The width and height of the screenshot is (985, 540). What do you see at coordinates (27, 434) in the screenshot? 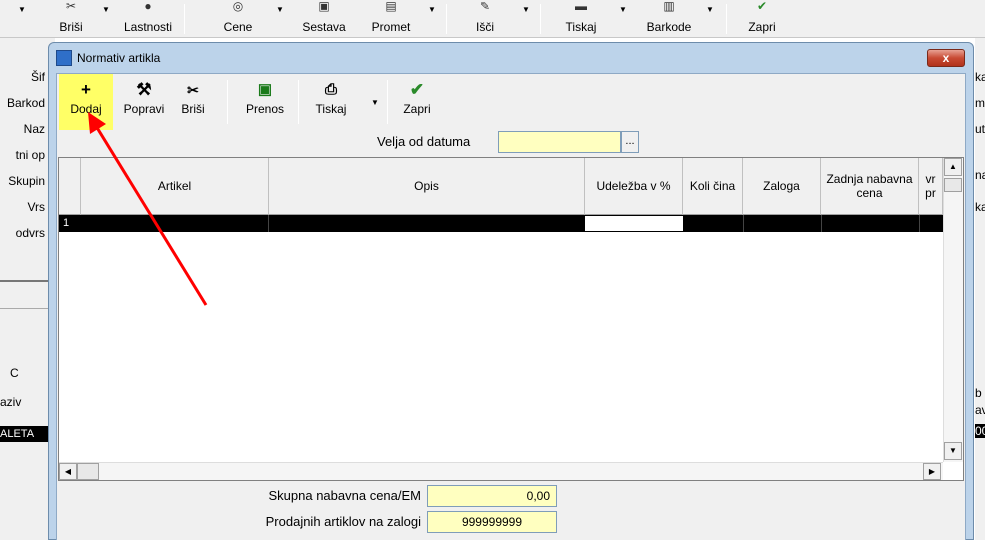
I see `bg-dark-cell: ALETA` at bounding box center [27, 434].